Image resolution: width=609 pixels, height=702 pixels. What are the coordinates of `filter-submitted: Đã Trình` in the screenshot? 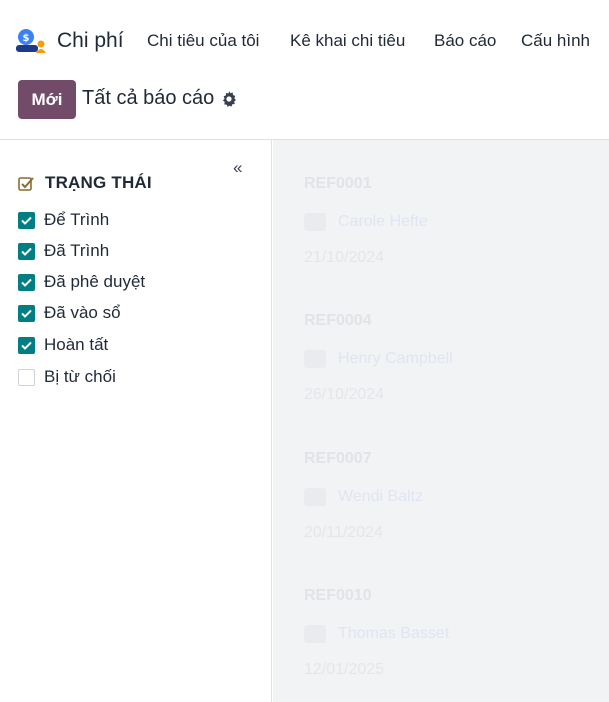 It's located at (63, 251).